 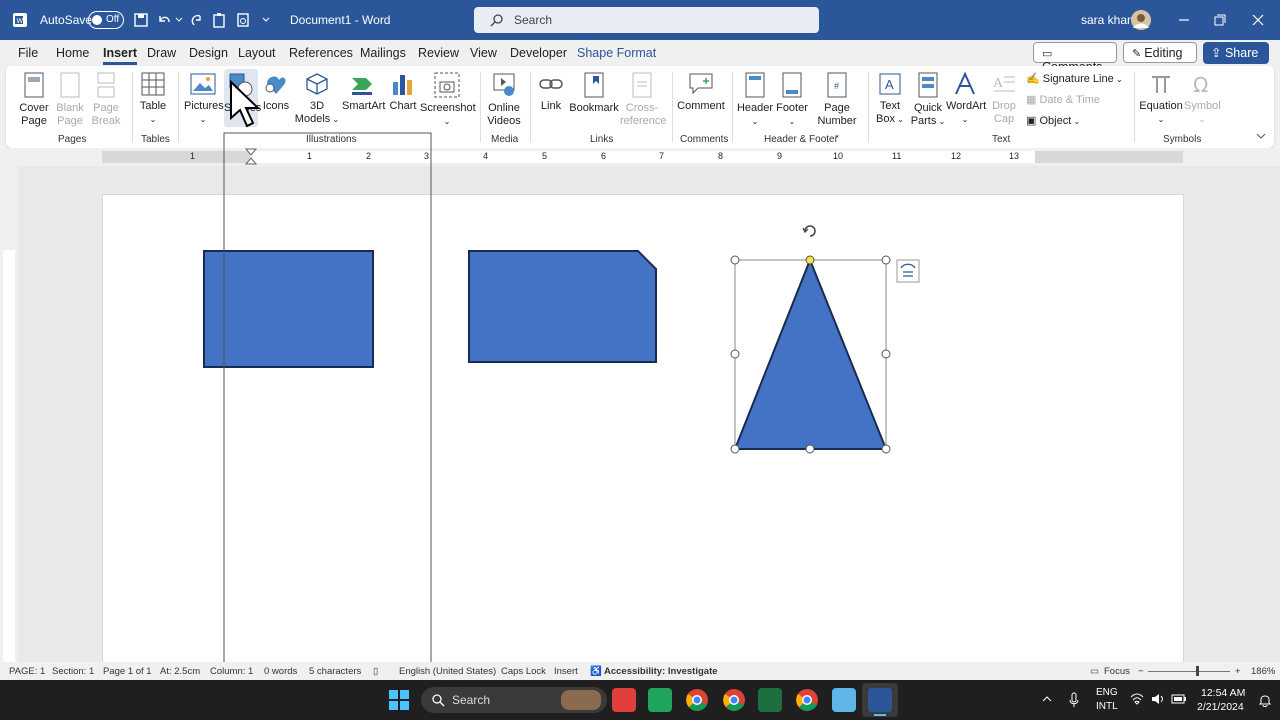 I want to click on zoom-slider-thumb, so click(x=1197, y=671).